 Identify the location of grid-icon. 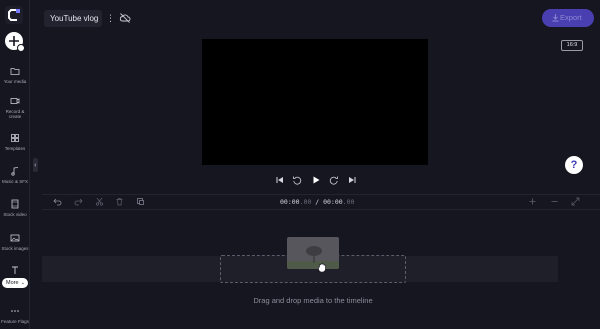
(15, 138).